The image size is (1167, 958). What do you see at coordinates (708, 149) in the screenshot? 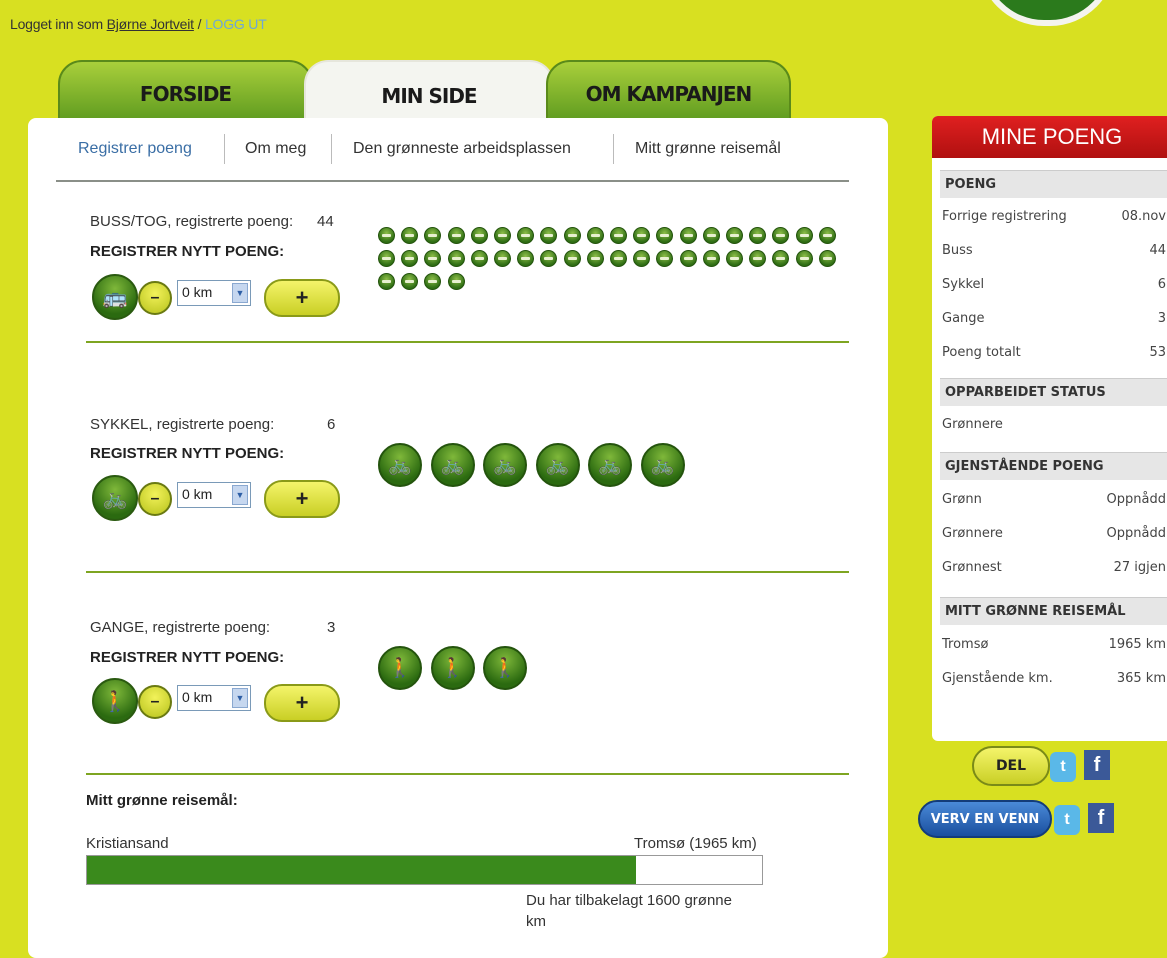
I see `subnav-reisemal: Mitt grønne reisemål` at bounding box center [708, 149].